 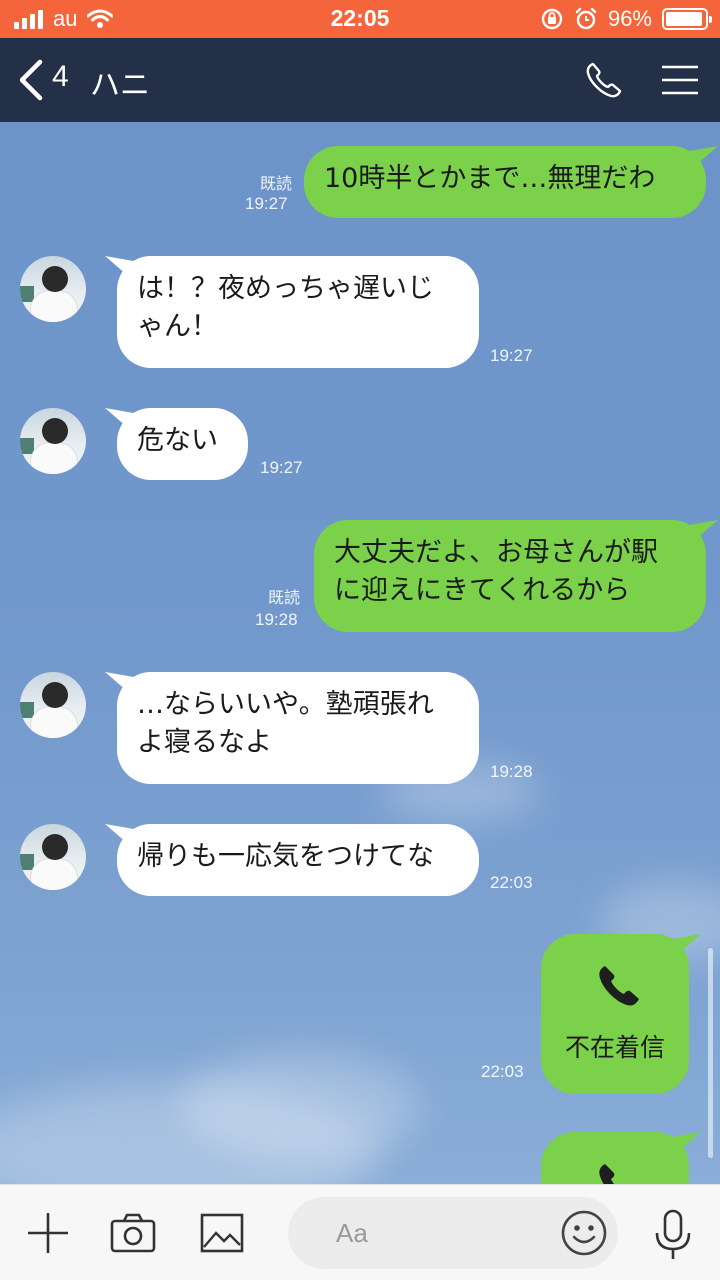 I want to click on incoming-message: 帰りも一応気をつけてな, so click(x=298, y=860).